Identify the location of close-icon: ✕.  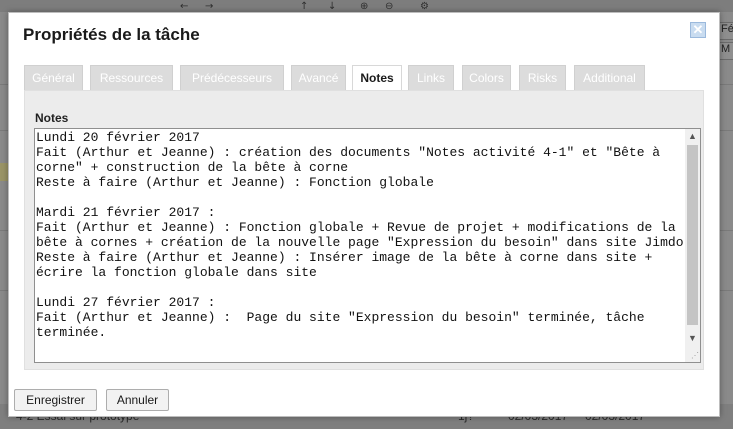
(698, 30).